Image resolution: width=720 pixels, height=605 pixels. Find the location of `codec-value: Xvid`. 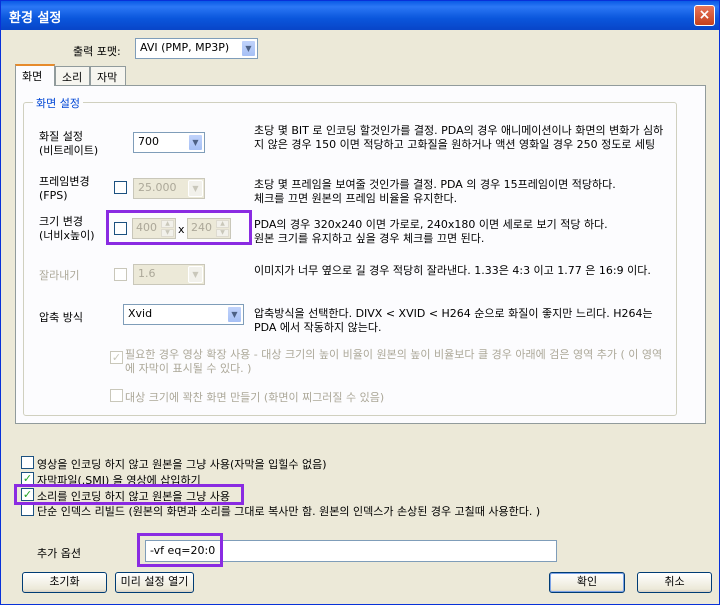

codec-value: Xvid is located at coordinates (140, 313).